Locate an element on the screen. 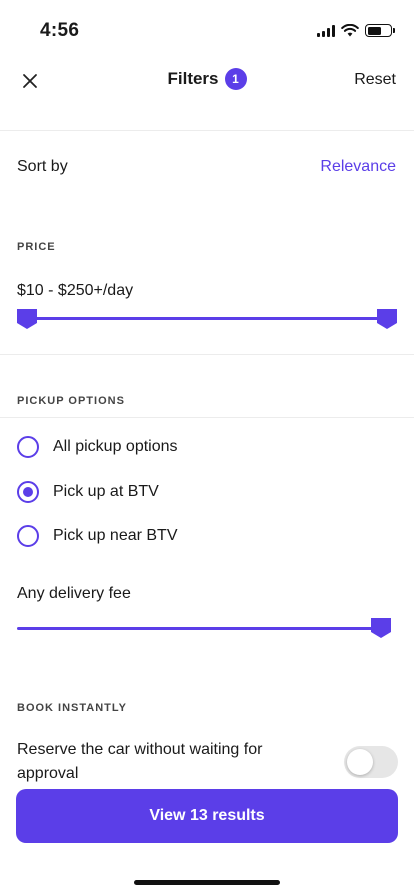 The image size is (414, 896). status-icons is located at coordinates (356, 30).